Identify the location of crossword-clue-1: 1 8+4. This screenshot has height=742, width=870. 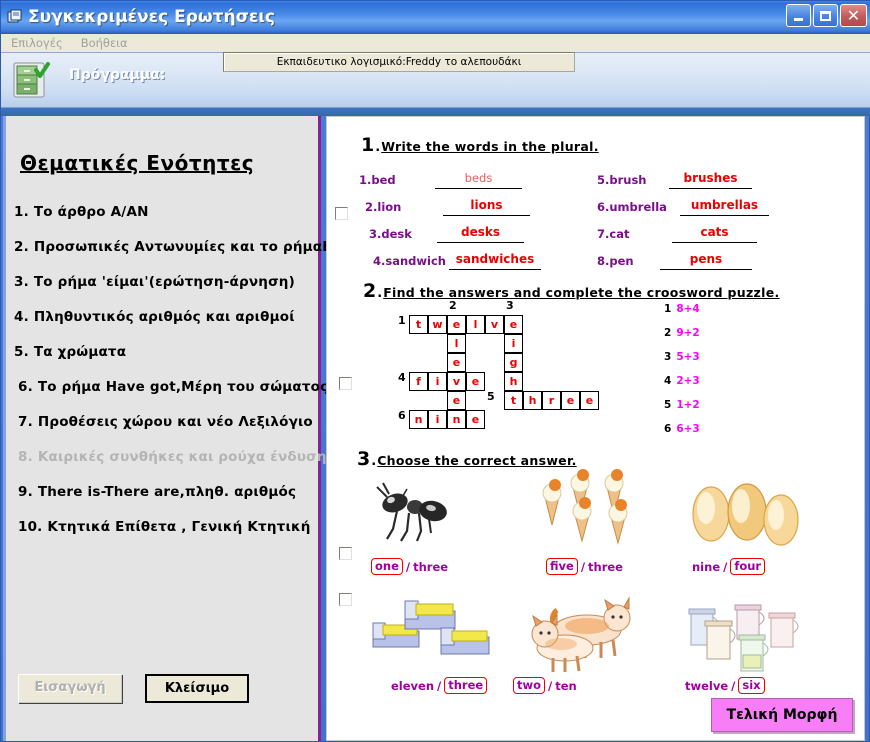
(682, 309).